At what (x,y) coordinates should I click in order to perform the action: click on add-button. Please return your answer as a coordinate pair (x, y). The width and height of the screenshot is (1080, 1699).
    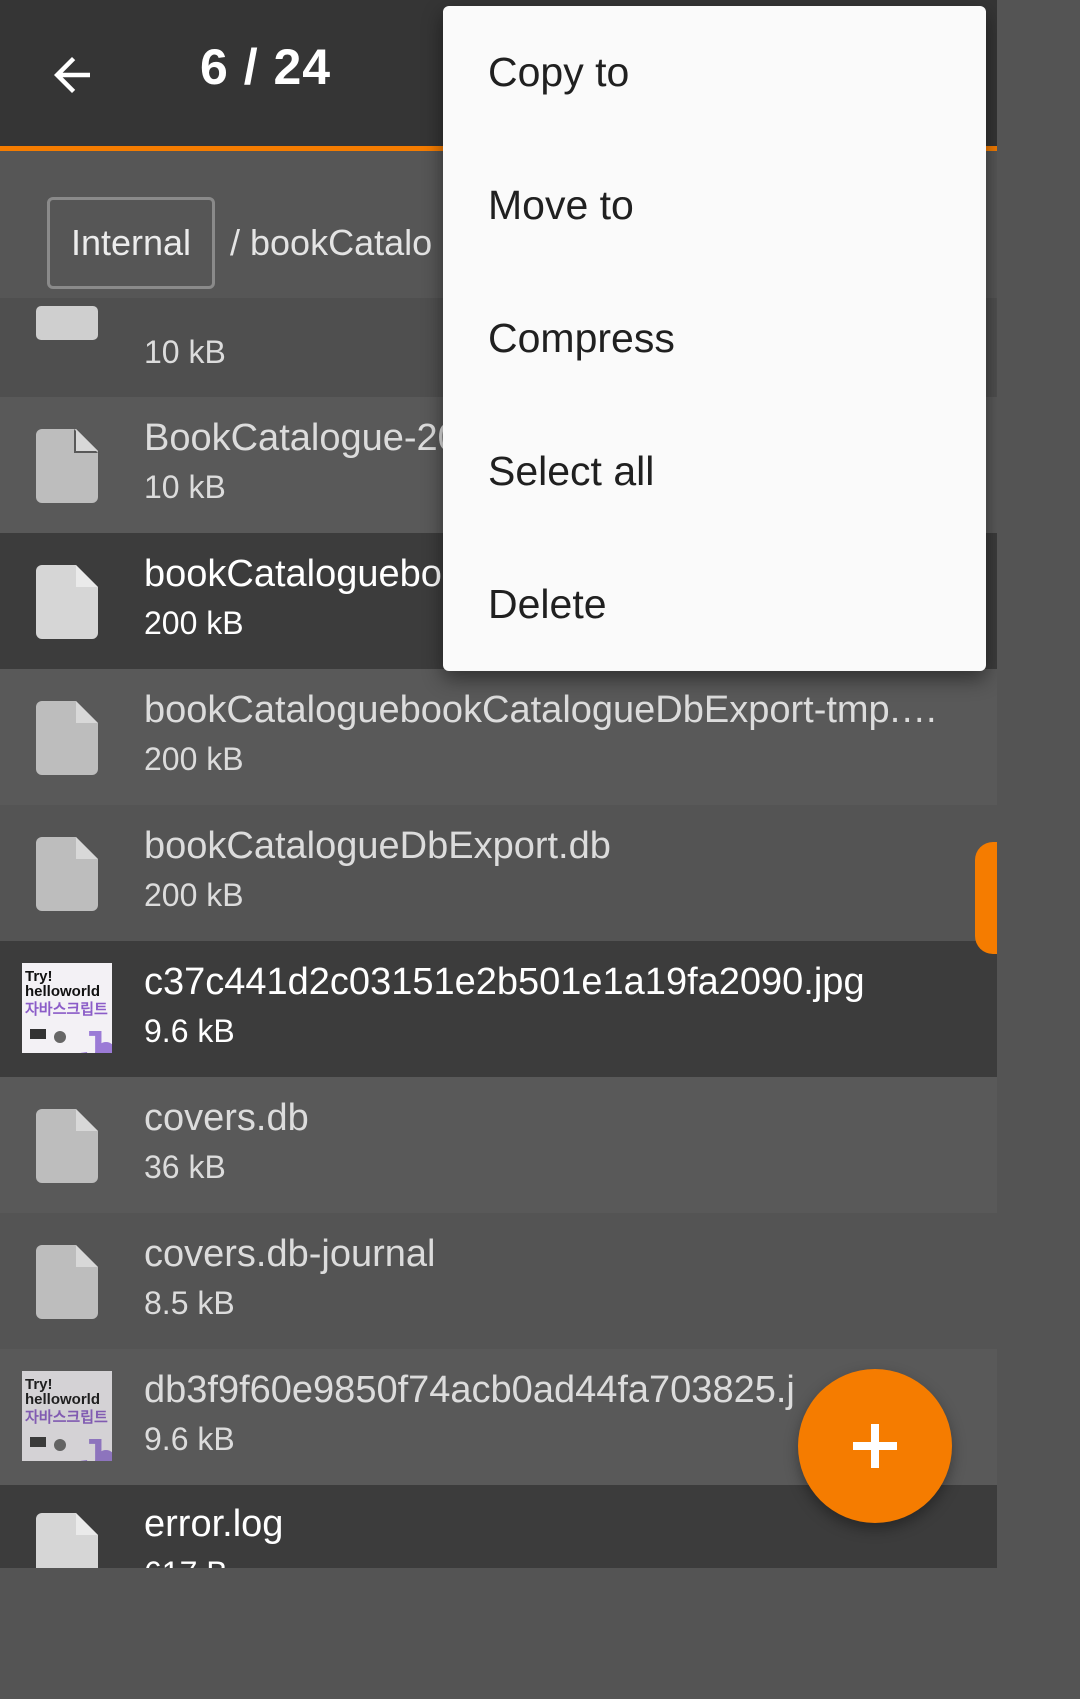
    Looking at the image, I should click on (875, 1446).